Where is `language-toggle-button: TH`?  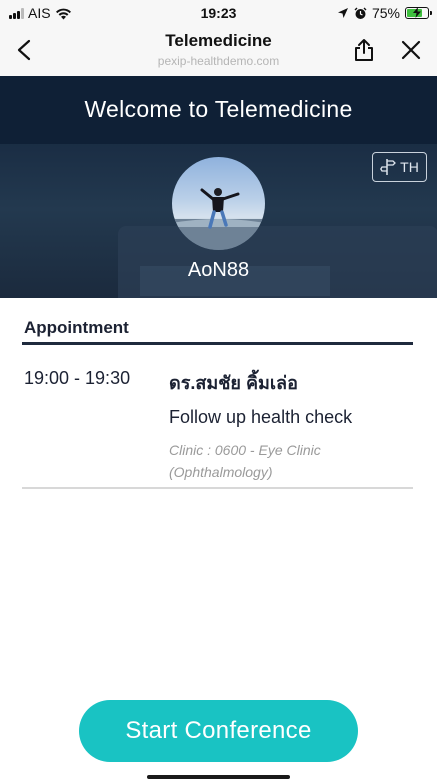
language-toggle-button: TH is located at coordinates (399, 167).